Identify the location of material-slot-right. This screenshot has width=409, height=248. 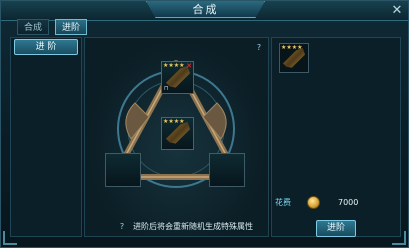
(227, 170).